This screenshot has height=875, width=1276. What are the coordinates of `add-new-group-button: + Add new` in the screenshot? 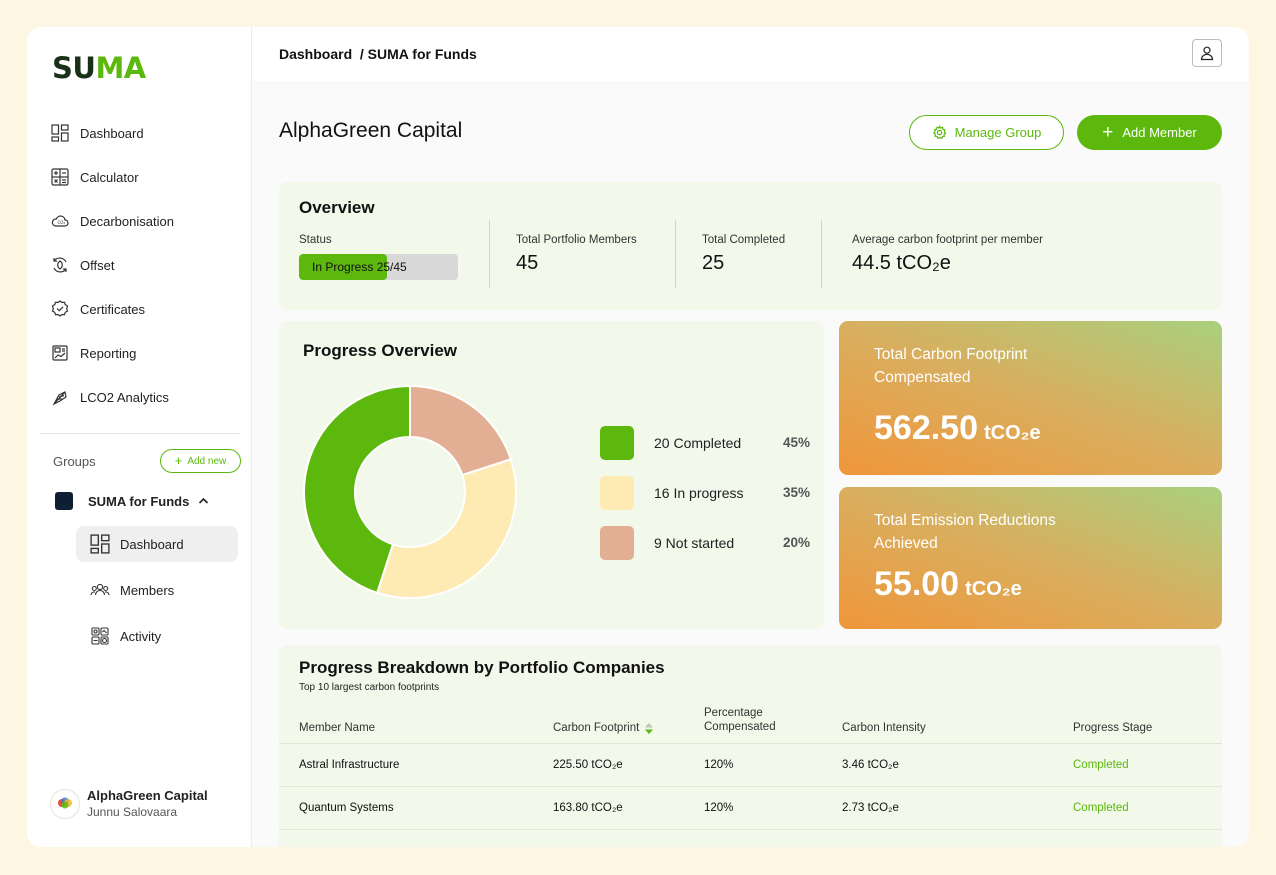 It's located at (200, 461).